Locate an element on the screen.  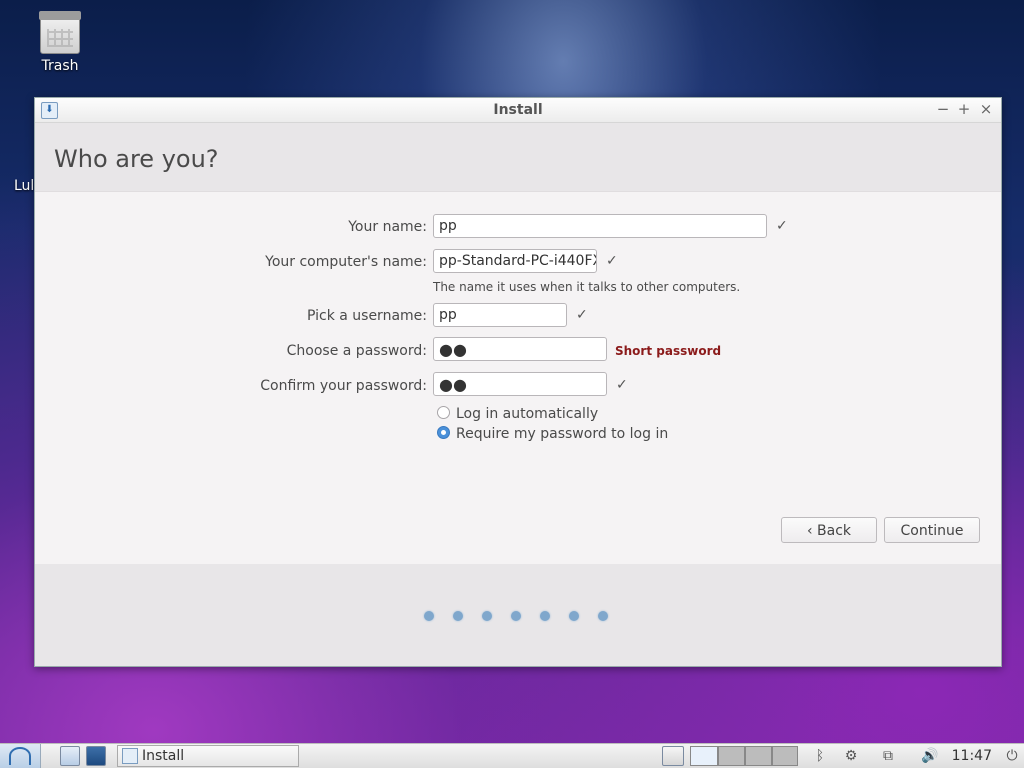
power-icon: ⏻ is located at coordinates (1012, 756).